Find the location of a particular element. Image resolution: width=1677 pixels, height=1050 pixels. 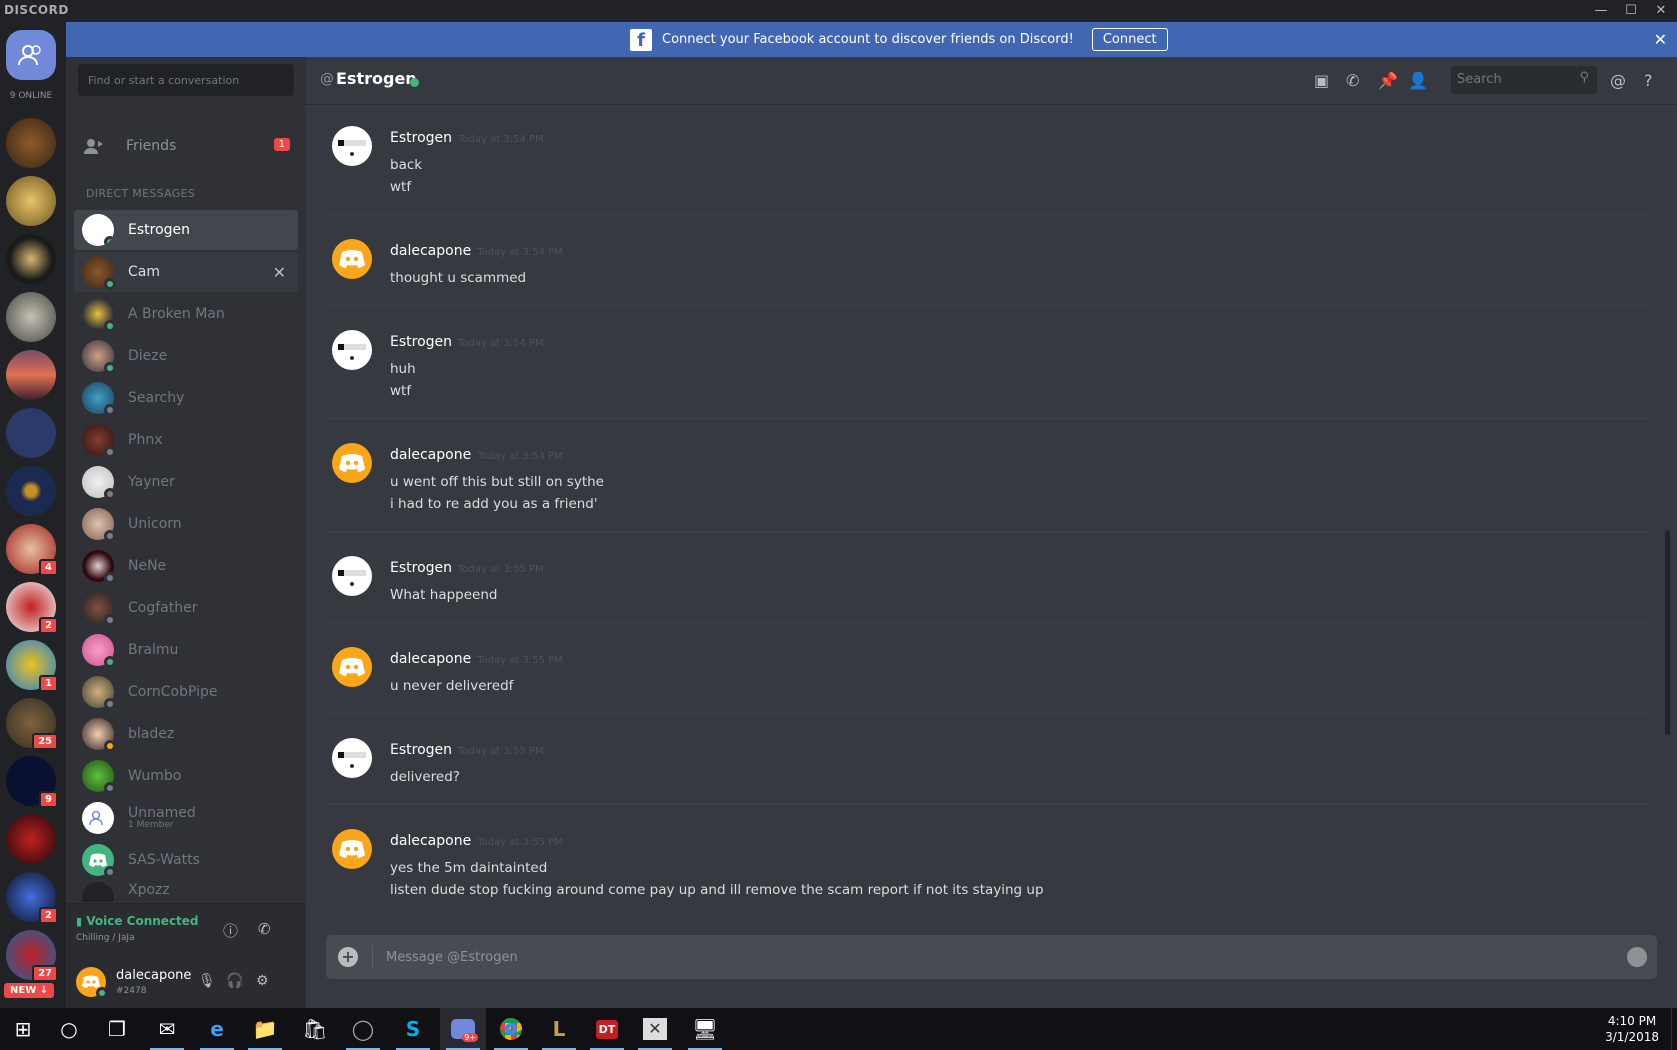

server-icon: 1 is located at coordinates (32, 666).